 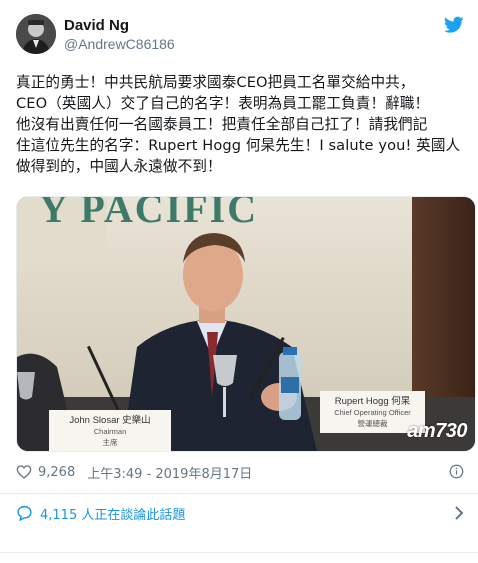 I want to click on placard-left: John Slosar 史樂山 Chairman 主席, so click(x=110, y=431).